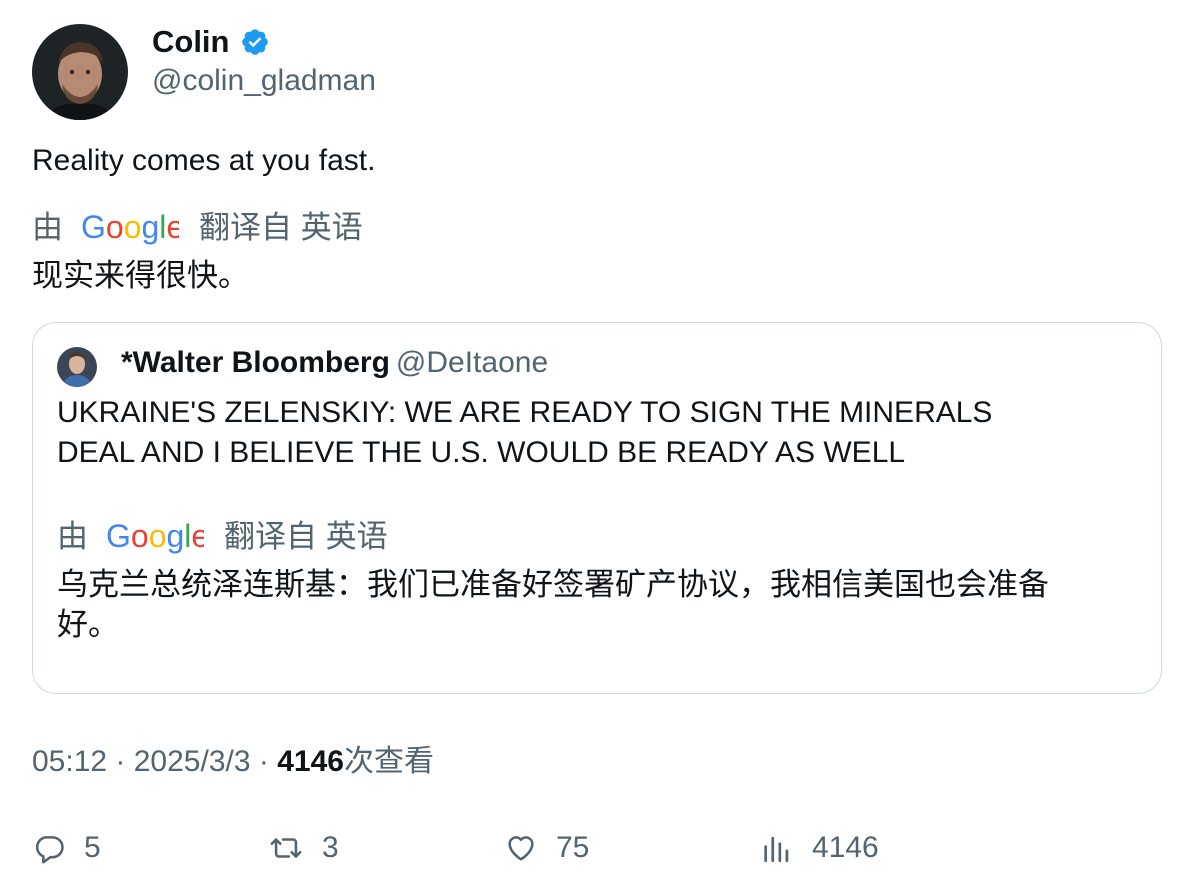 The height and width of the screenshot is (896, 1196). Describe the element at coordinates (204, 160) in the screenshot. I see `tweet-text: Reality comes at you fast.` at that location.